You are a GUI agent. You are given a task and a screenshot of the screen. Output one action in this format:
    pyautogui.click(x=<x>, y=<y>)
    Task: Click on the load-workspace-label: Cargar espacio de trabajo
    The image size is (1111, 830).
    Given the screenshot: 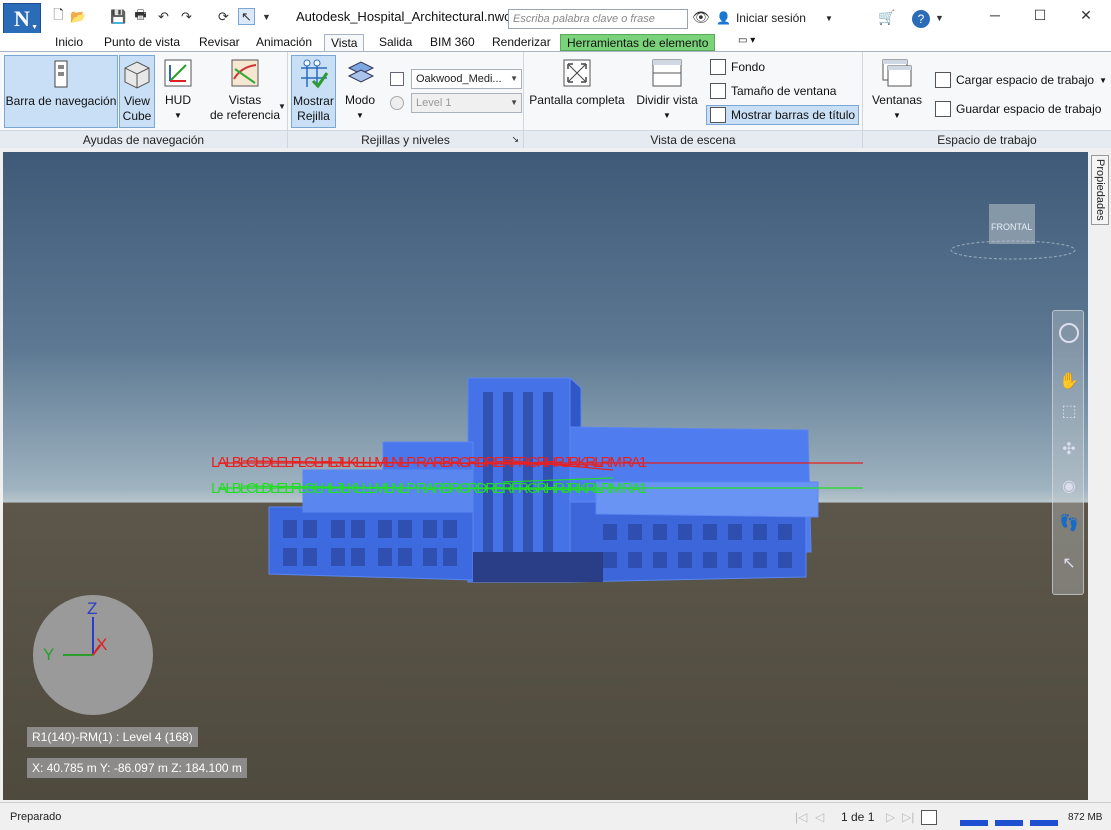 What is the action you would take?
    pyautogui.click(x=1025, y=80)
    